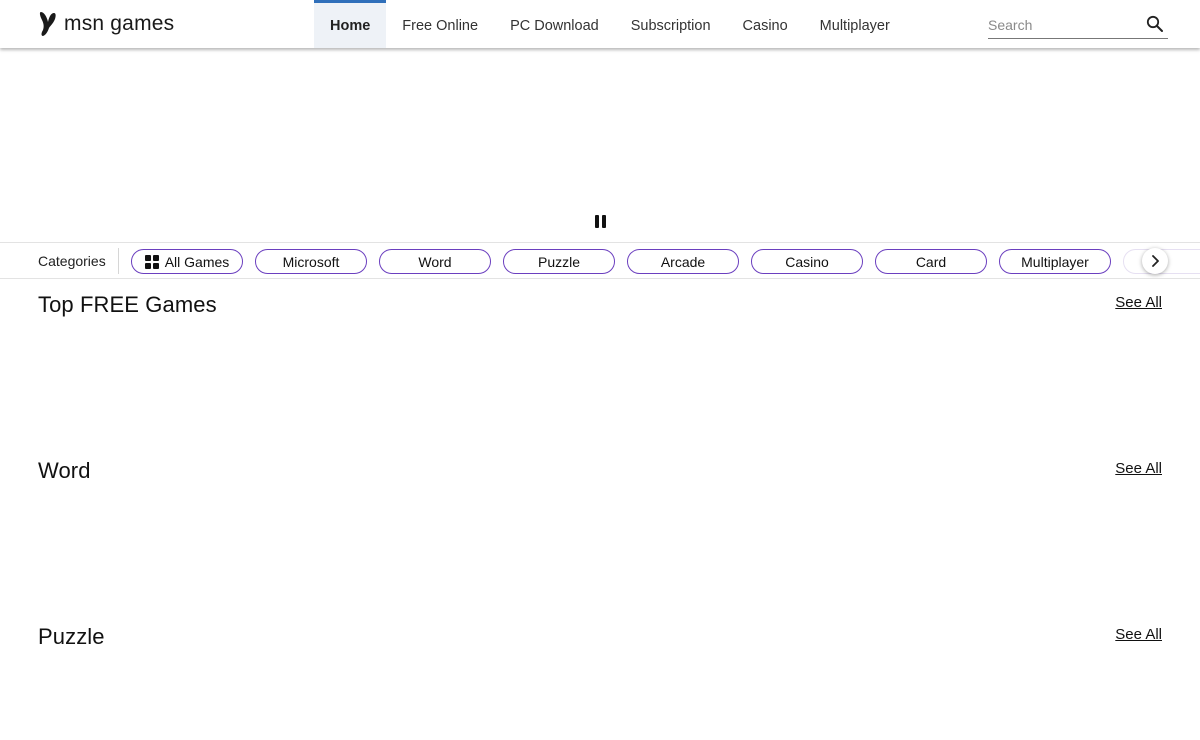 The image size is (1200, 740). What do you see at coordinates (765, 24) in the screenshot?
I see `nav-casino: Casino` at bounding box center [765, 24].